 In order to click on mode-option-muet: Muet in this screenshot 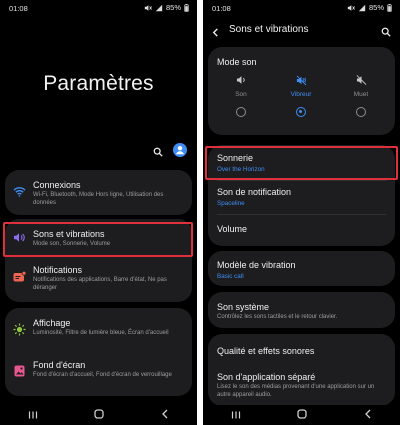, I will do `click(361, 95)`.